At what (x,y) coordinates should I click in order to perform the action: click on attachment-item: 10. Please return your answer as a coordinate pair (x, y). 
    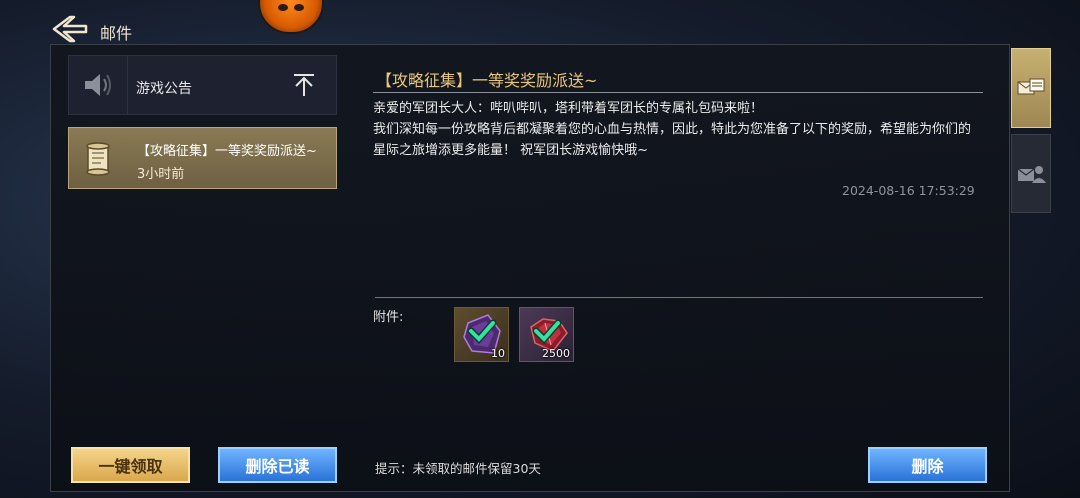
    Looking at the image, I should click on (481, 334).